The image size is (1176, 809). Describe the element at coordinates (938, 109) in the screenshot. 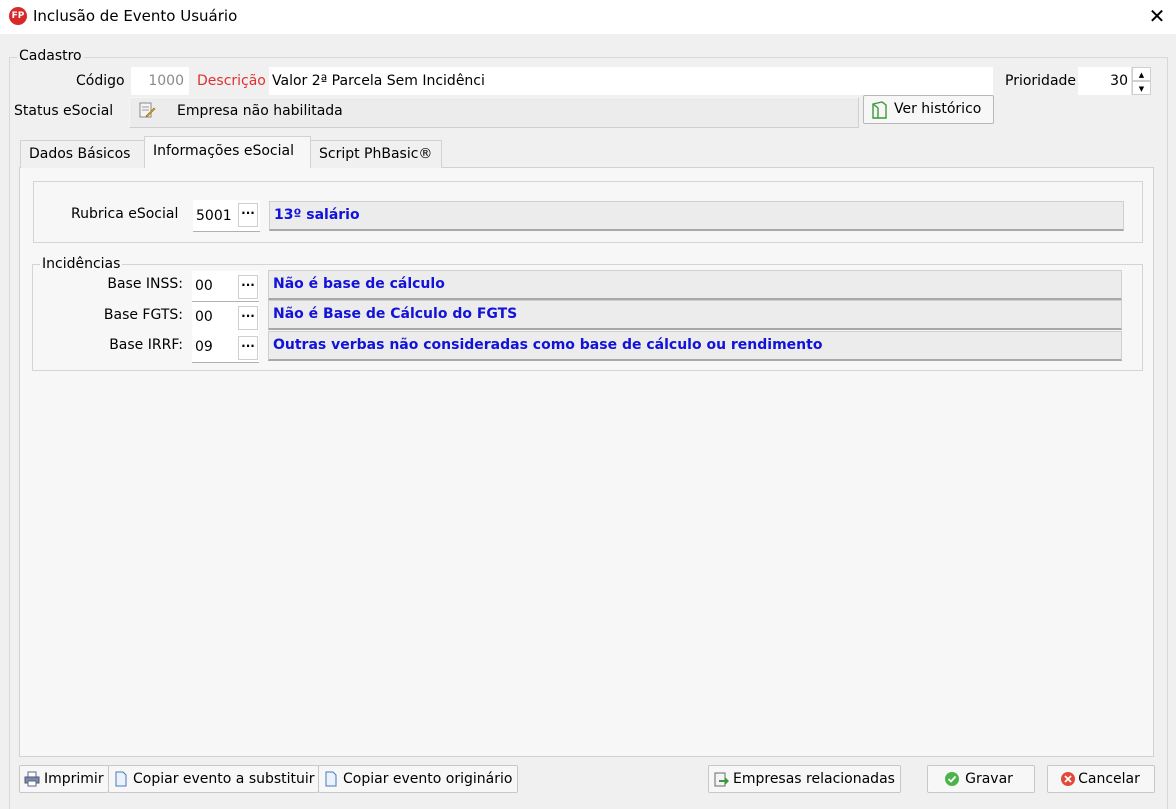

I see `ver-historico-label: Ver histórico` at that location.